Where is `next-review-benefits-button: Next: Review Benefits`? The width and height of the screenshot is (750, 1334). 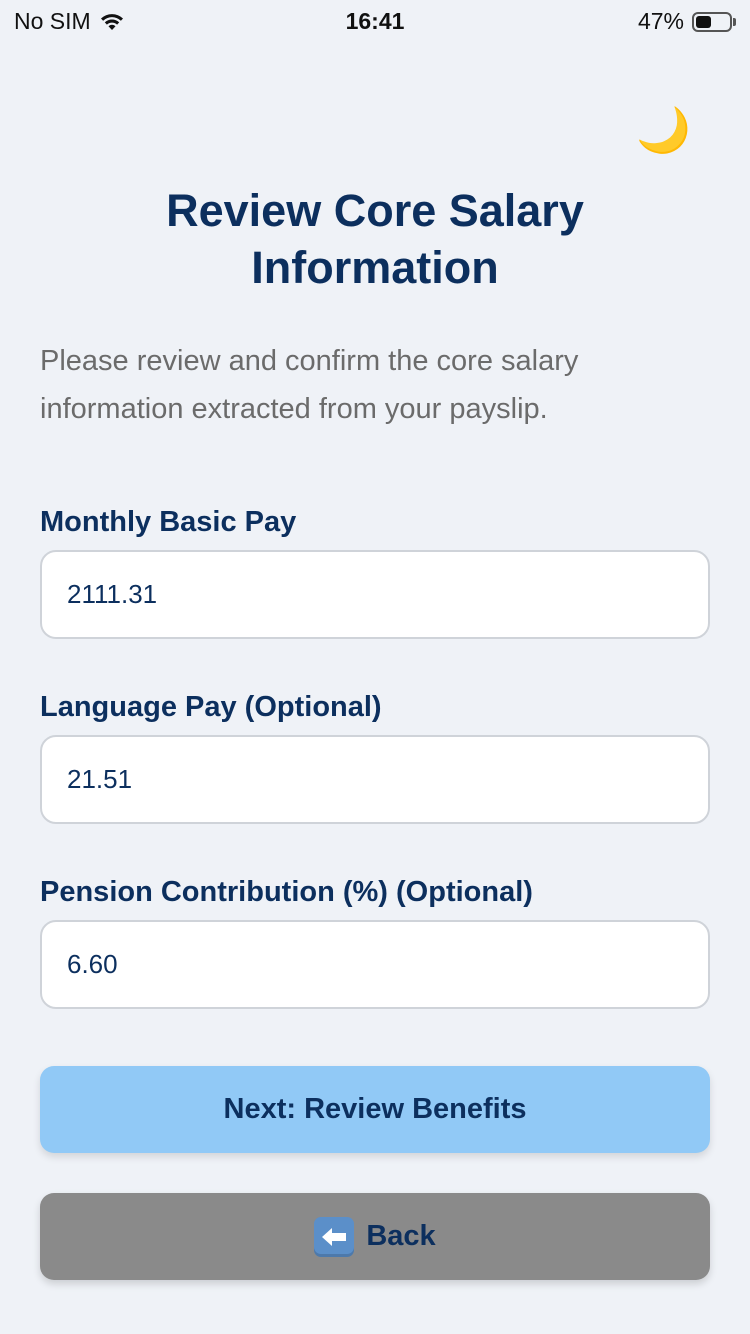
next-review-benefits-button: Next: Review Benefits is located at coordinates (375, 1109).